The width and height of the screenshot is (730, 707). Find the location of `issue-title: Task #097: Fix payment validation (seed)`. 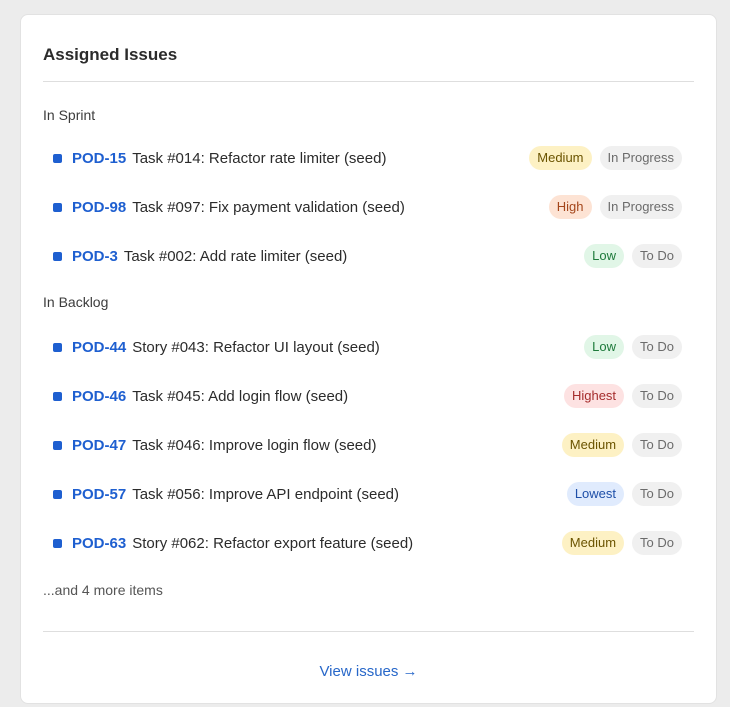

issue-title: Task #097: Fix payment validation (seed) is located at coordinates (268, 207).